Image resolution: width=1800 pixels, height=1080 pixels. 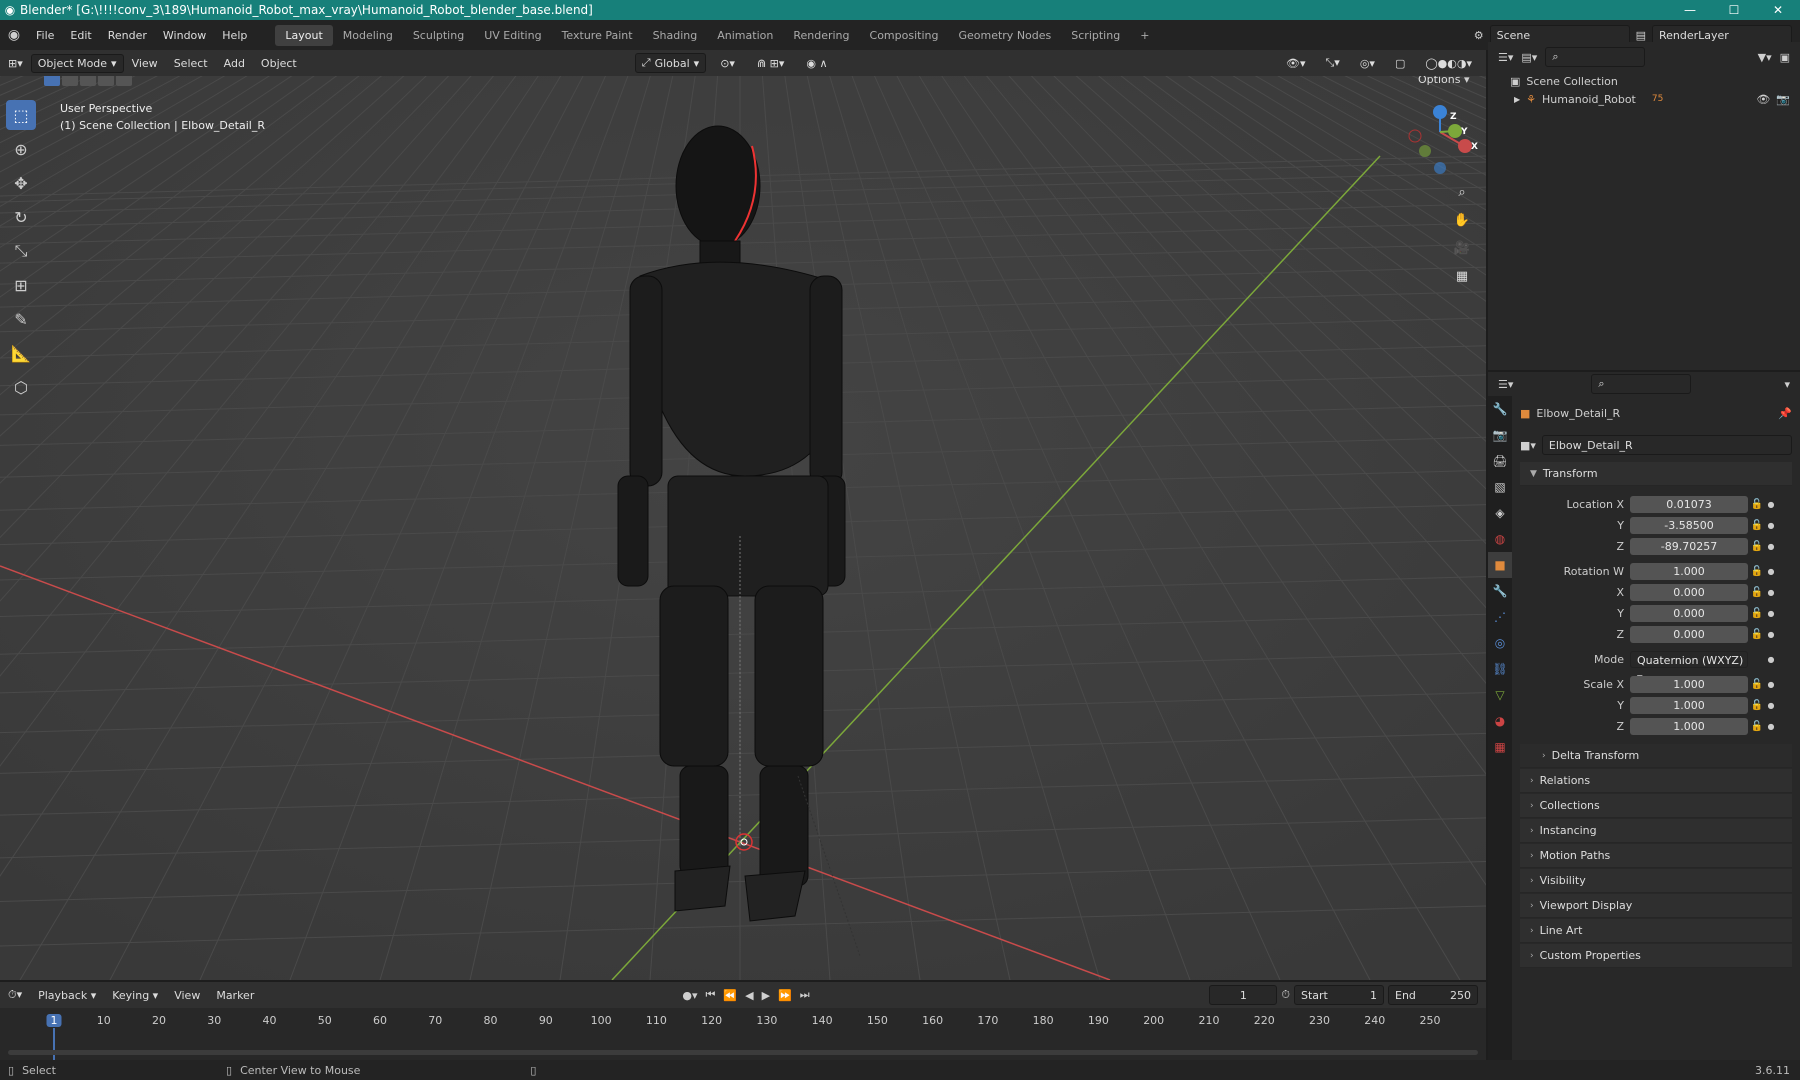 I want to click on eye-icon: 👁, so click(x=1763, y=99).